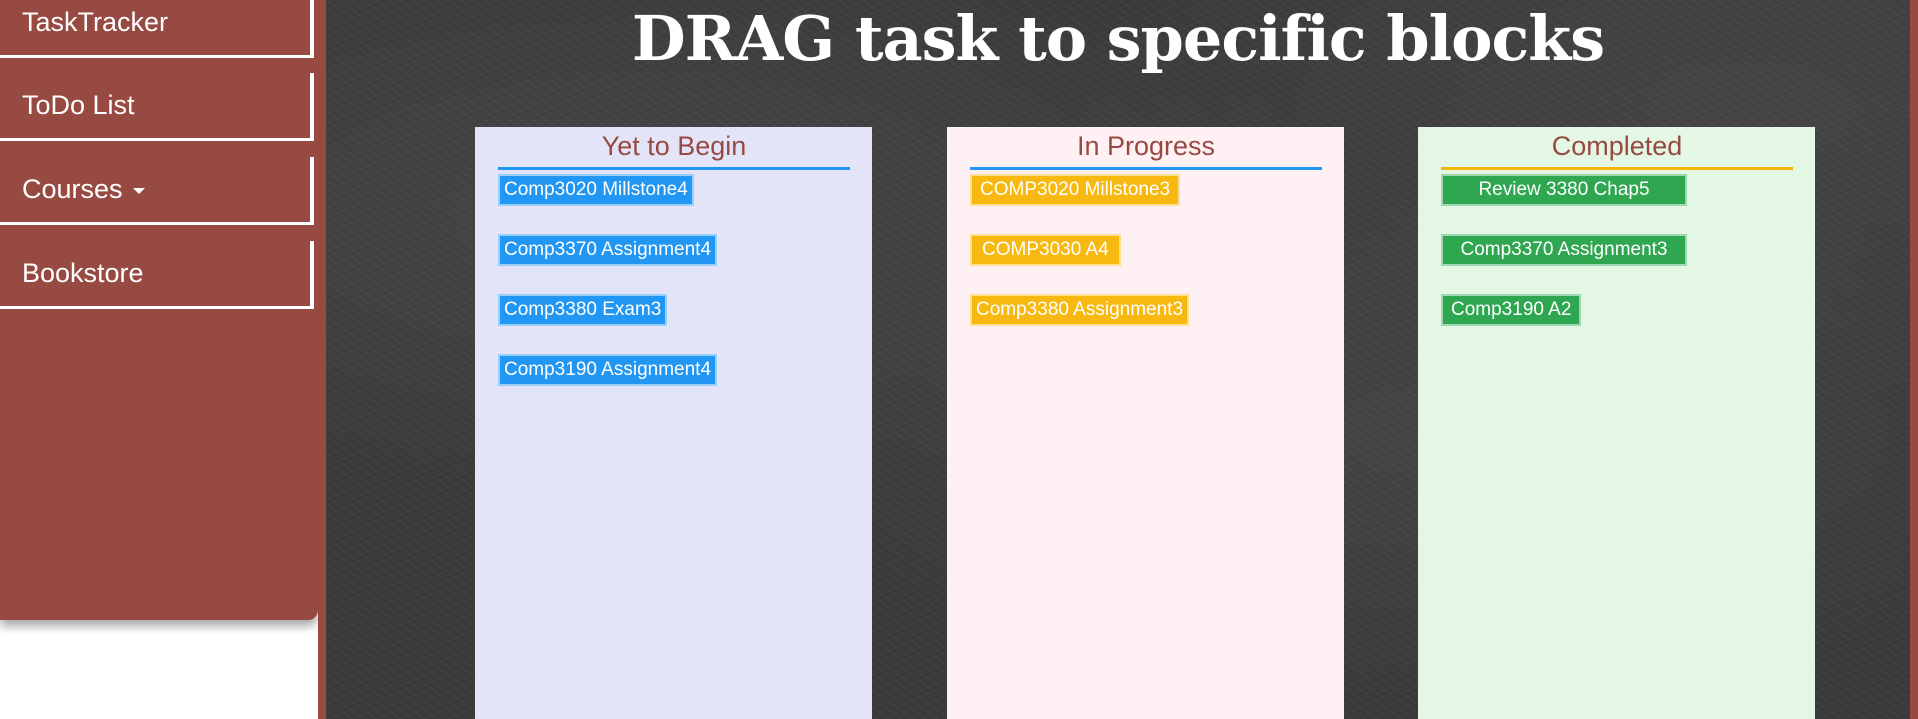 The height and width of the screenshot is (719, 1918). What do you see at coordinates (83, 273) in the screenshot?
I see `nav-item-label: Bookstore` at bounding box center [83, 273].